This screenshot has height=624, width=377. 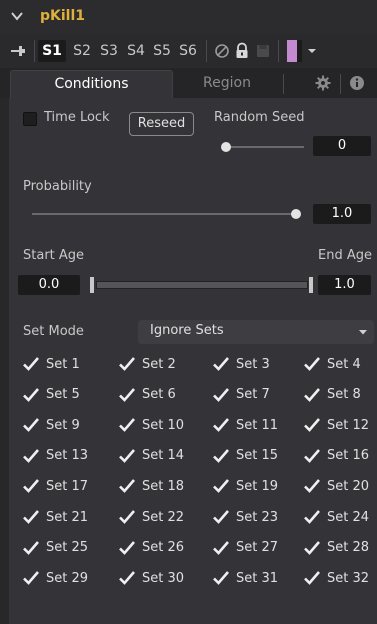 I want to click on color-swatch-icon, so click(x=292, y=51).